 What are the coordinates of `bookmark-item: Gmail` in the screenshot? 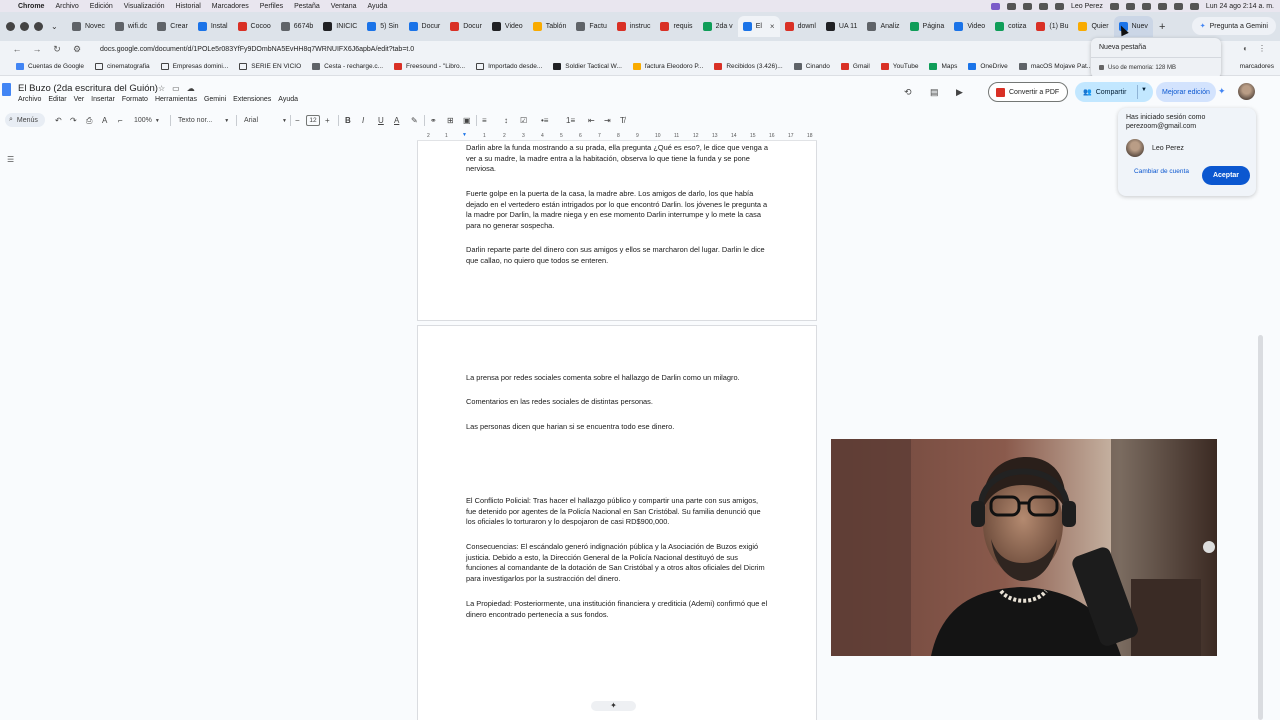 It's located at (855, 66).